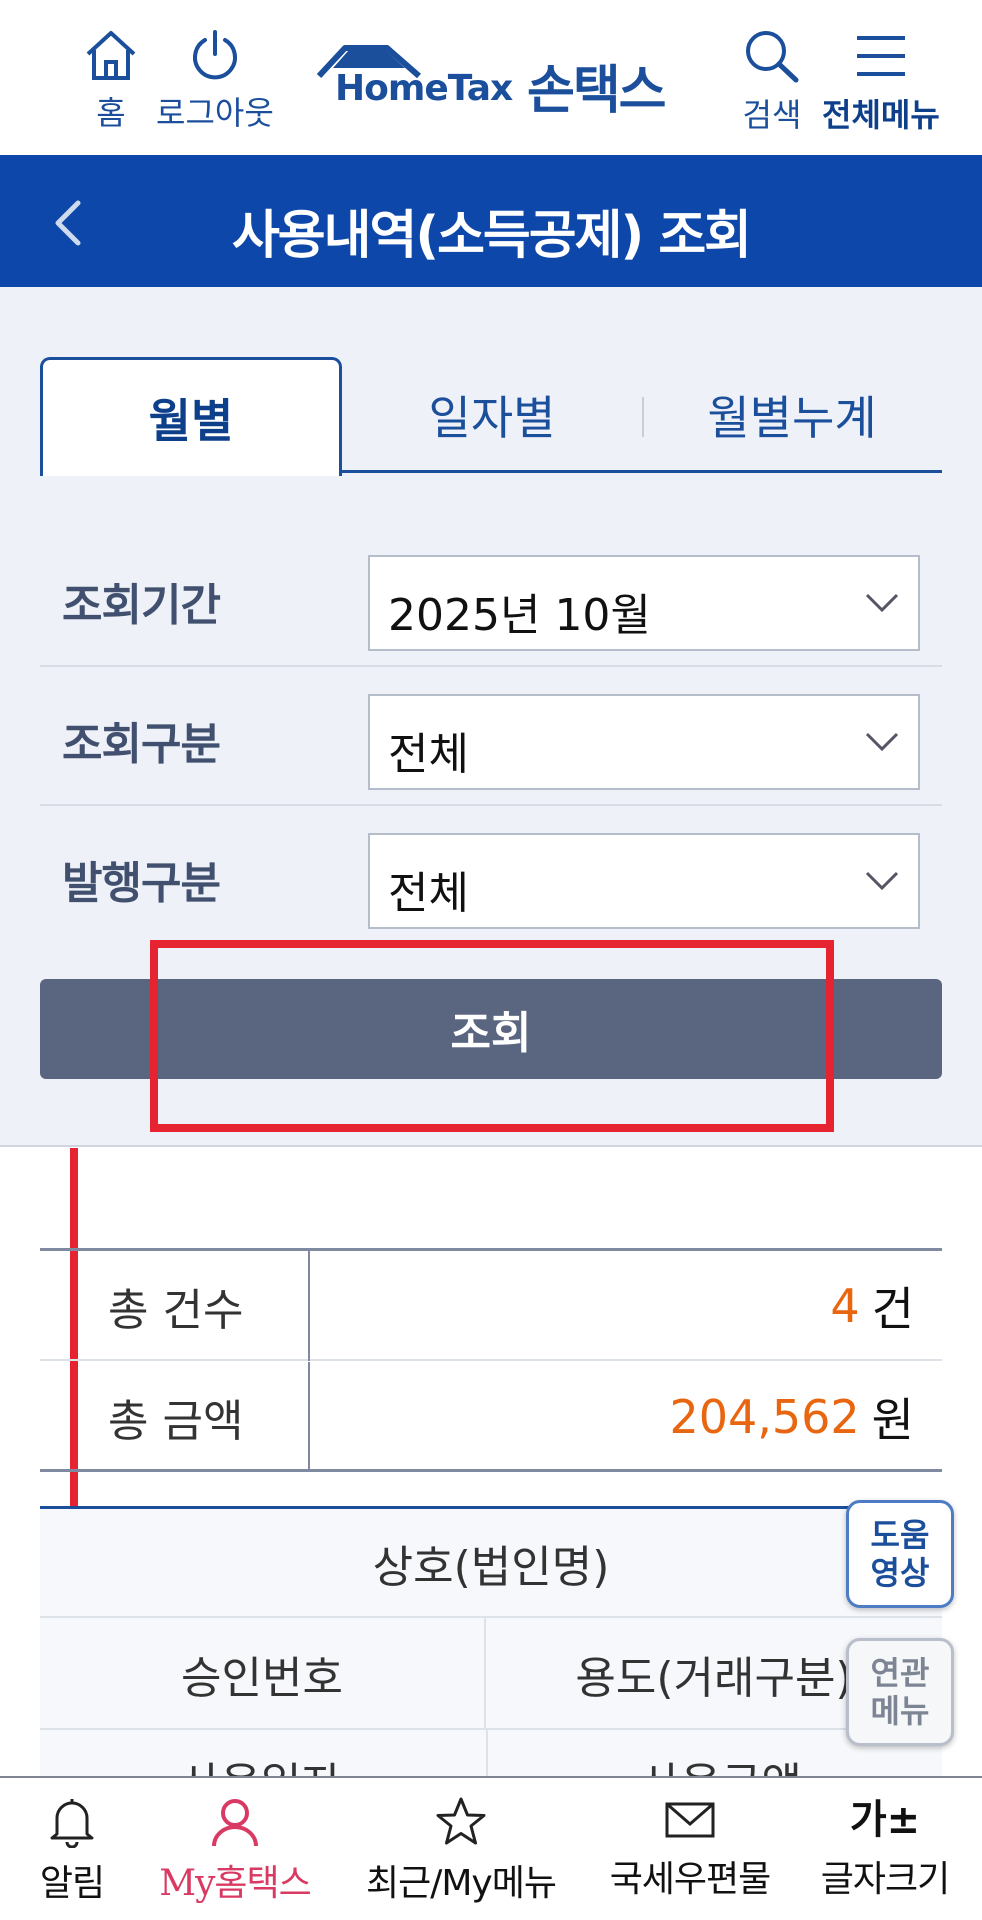  I want to click on summary-row-amount: 총 금액 204,562 원, so click(491, 1417).